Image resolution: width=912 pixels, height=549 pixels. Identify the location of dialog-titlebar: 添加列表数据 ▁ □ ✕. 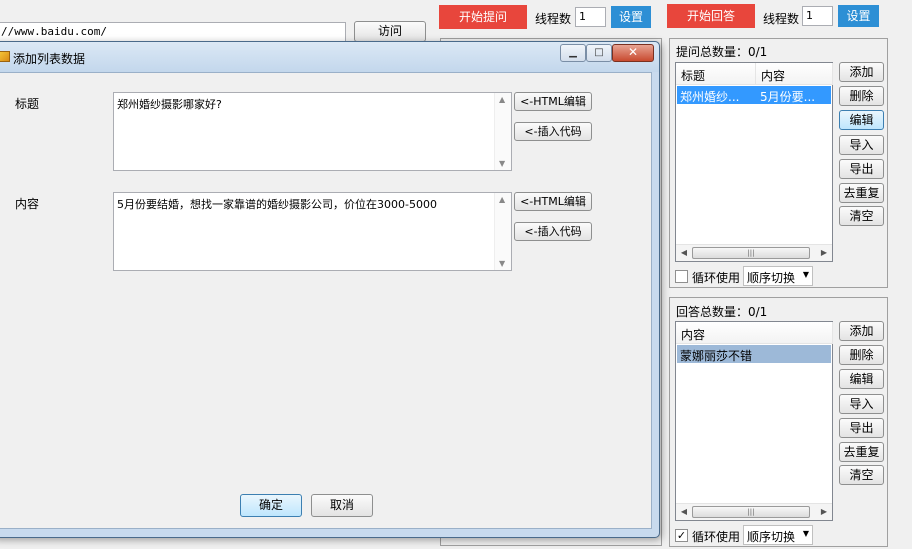
(329, 57).